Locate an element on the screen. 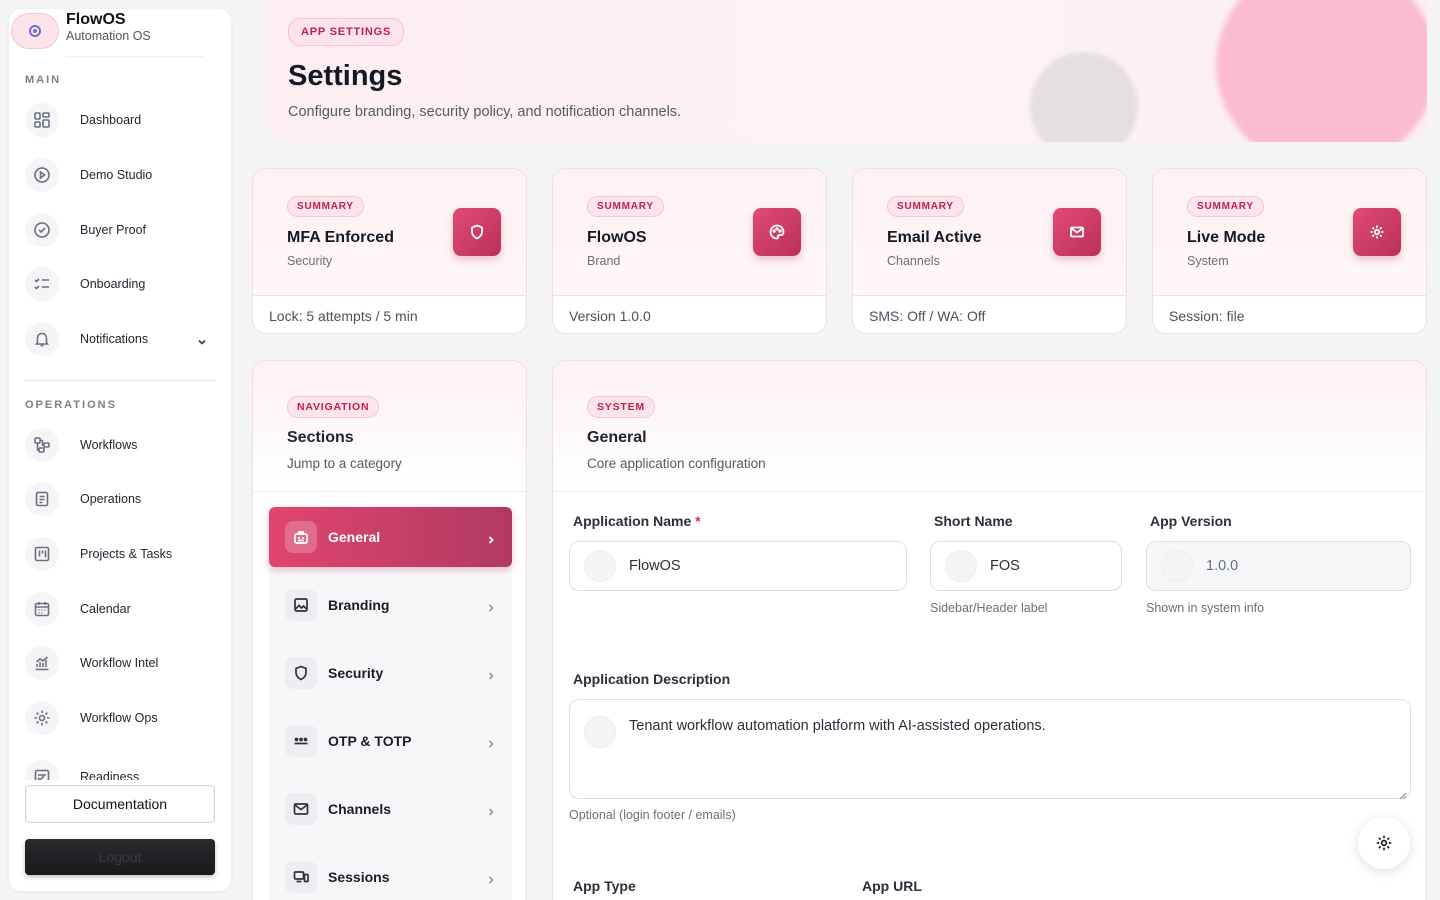 This screenshot has width=1440, height=900. sidebar-item-readiness: Readiness is located at coordinates (120, 767).